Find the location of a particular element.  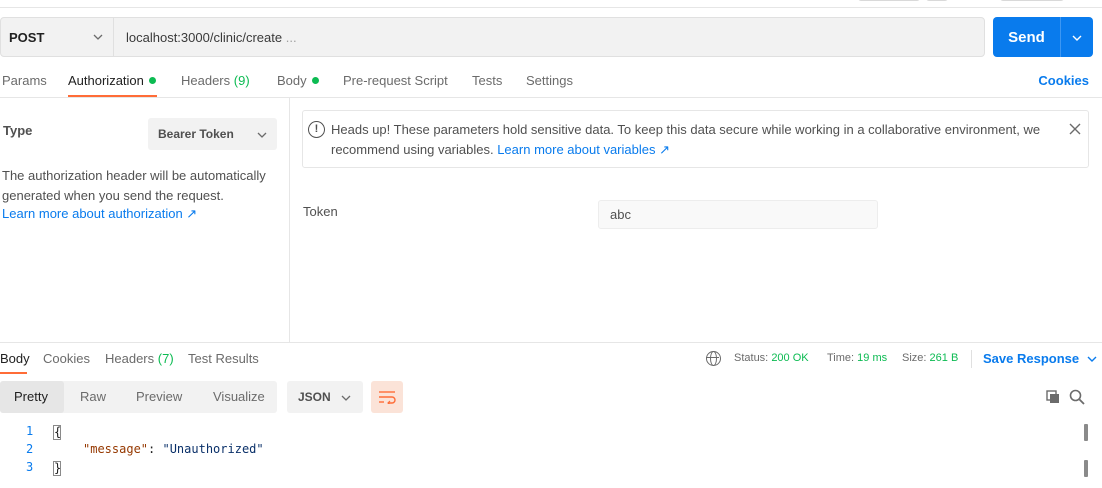

response-tab-cookies: Cookies is located at coordinates (66, 358).